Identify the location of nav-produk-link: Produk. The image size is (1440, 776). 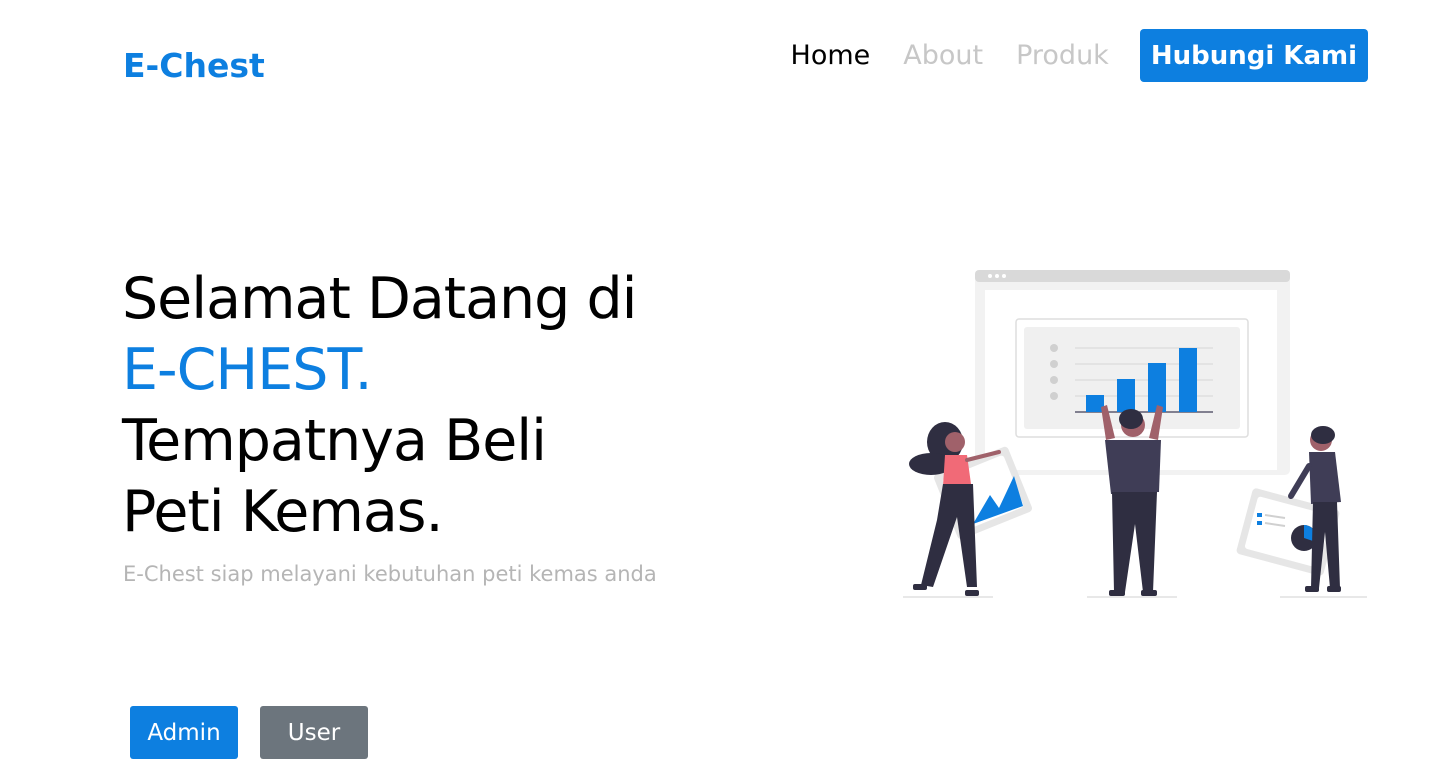
(1062, 55).